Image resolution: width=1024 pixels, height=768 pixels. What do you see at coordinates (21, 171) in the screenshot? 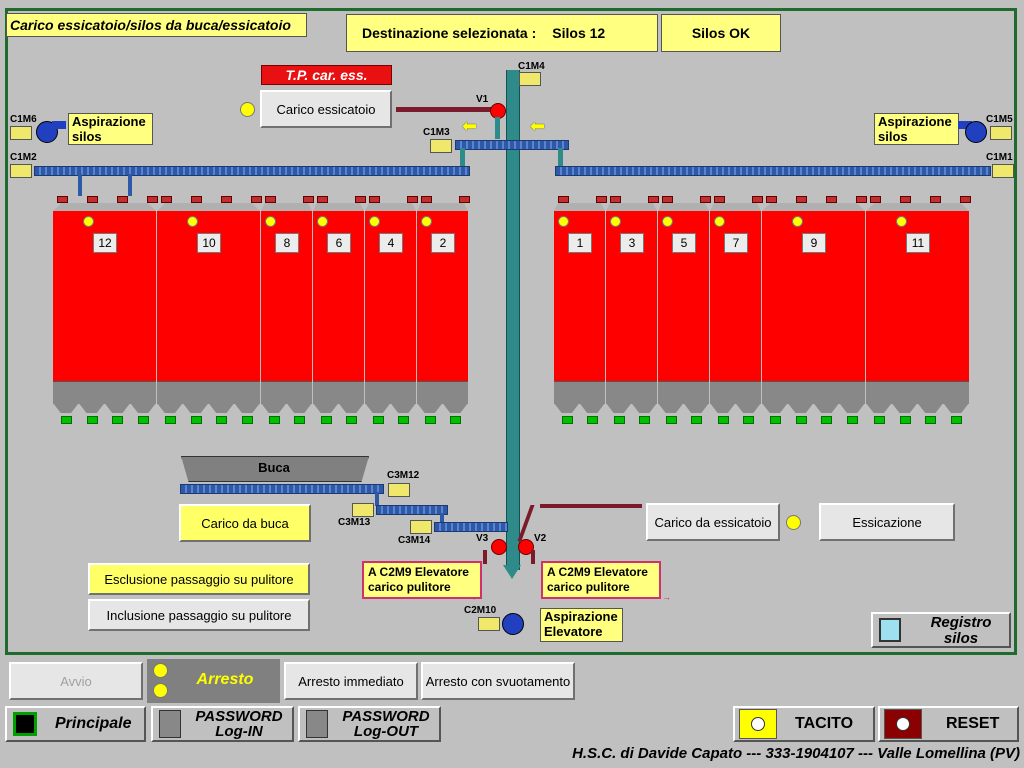
I see `c1m2-motor-icon` at bounding box center [21, 171].